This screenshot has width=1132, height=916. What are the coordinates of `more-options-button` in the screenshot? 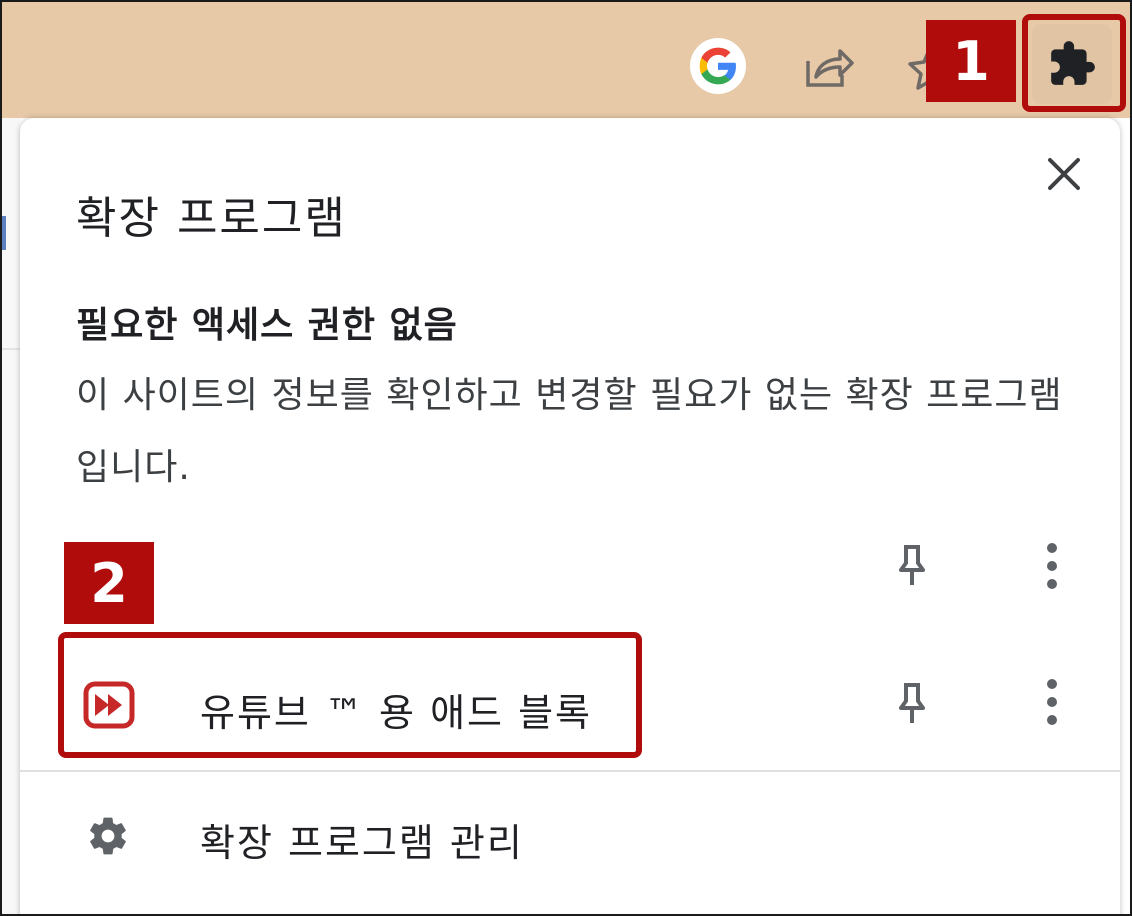 It's located at (1052, 566).